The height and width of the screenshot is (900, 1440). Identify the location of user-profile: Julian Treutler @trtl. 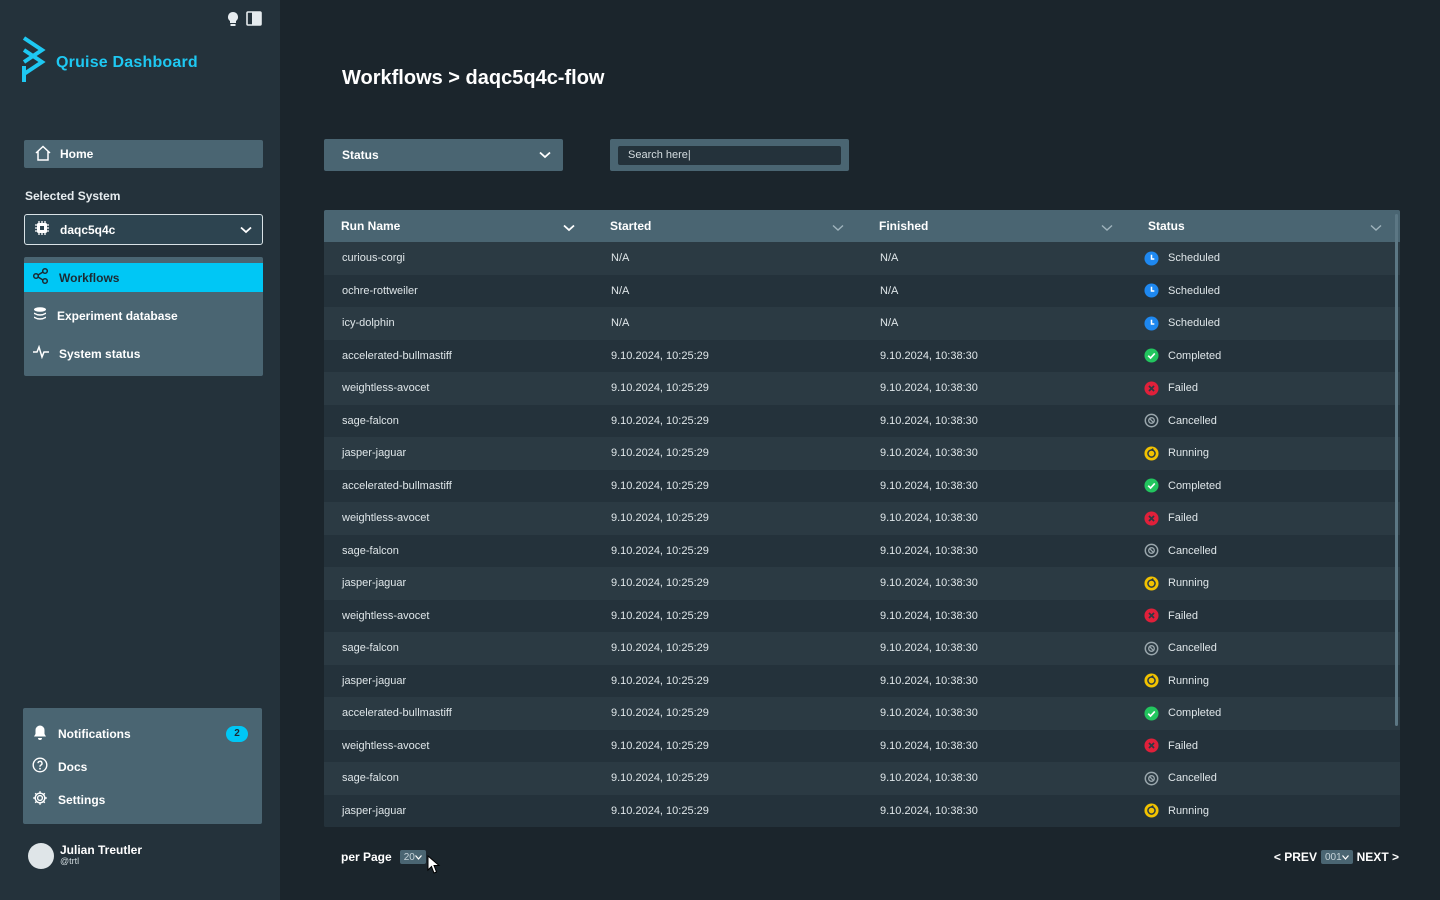
(85, 856).